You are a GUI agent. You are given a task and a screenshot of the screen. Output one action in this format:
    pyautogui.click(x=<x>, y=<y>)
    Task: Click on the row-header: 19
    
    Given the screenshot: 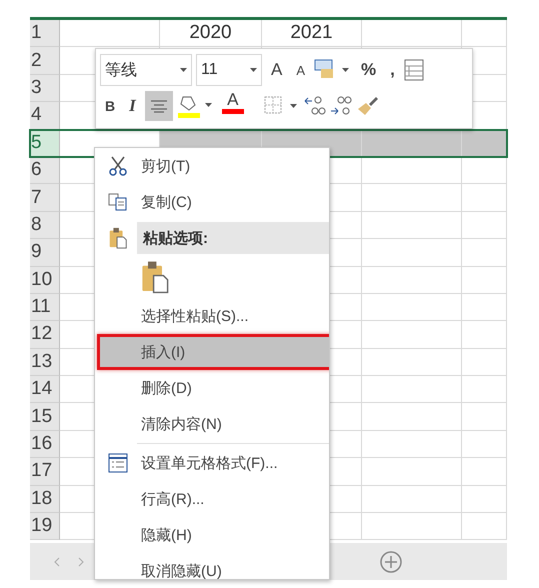 What is the action you would take?
    pyautogui.click(x=45, y=526)
    